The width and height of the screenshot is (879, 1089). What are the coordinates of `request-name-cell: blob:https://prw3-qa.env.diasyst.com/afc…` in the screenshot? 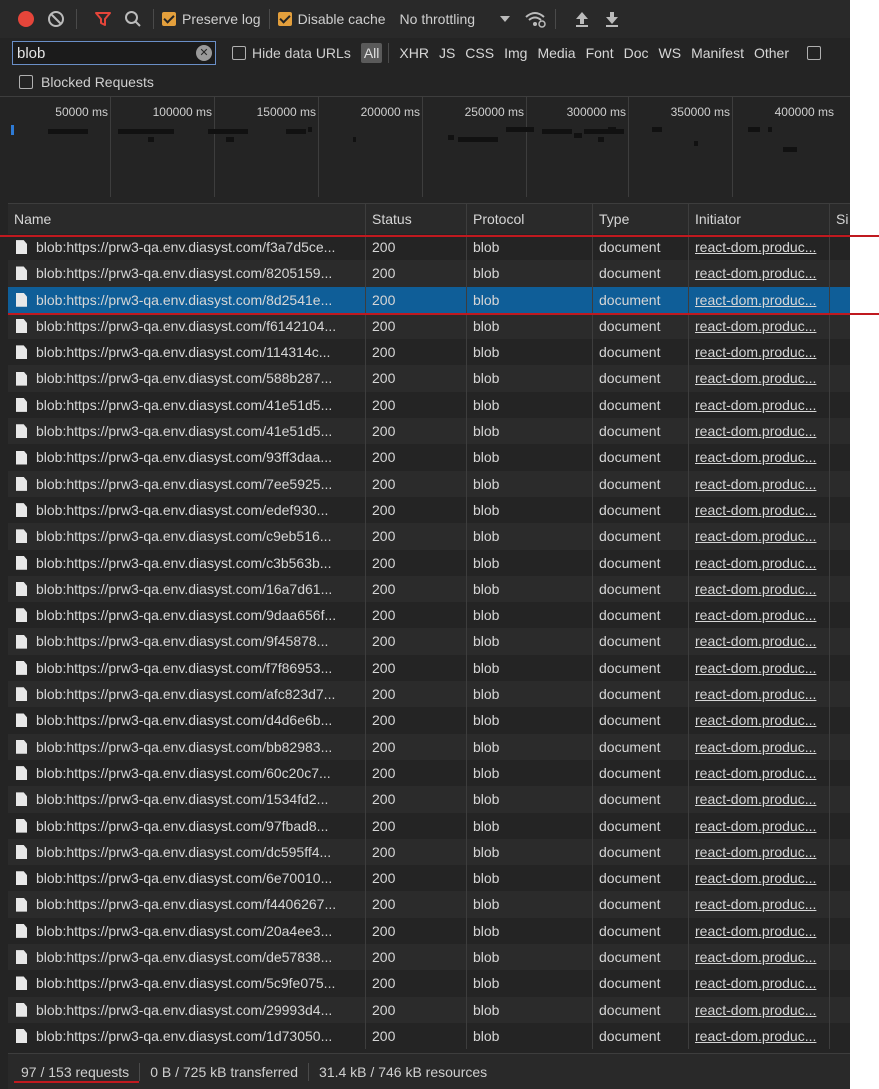 It's located at (187, 694).